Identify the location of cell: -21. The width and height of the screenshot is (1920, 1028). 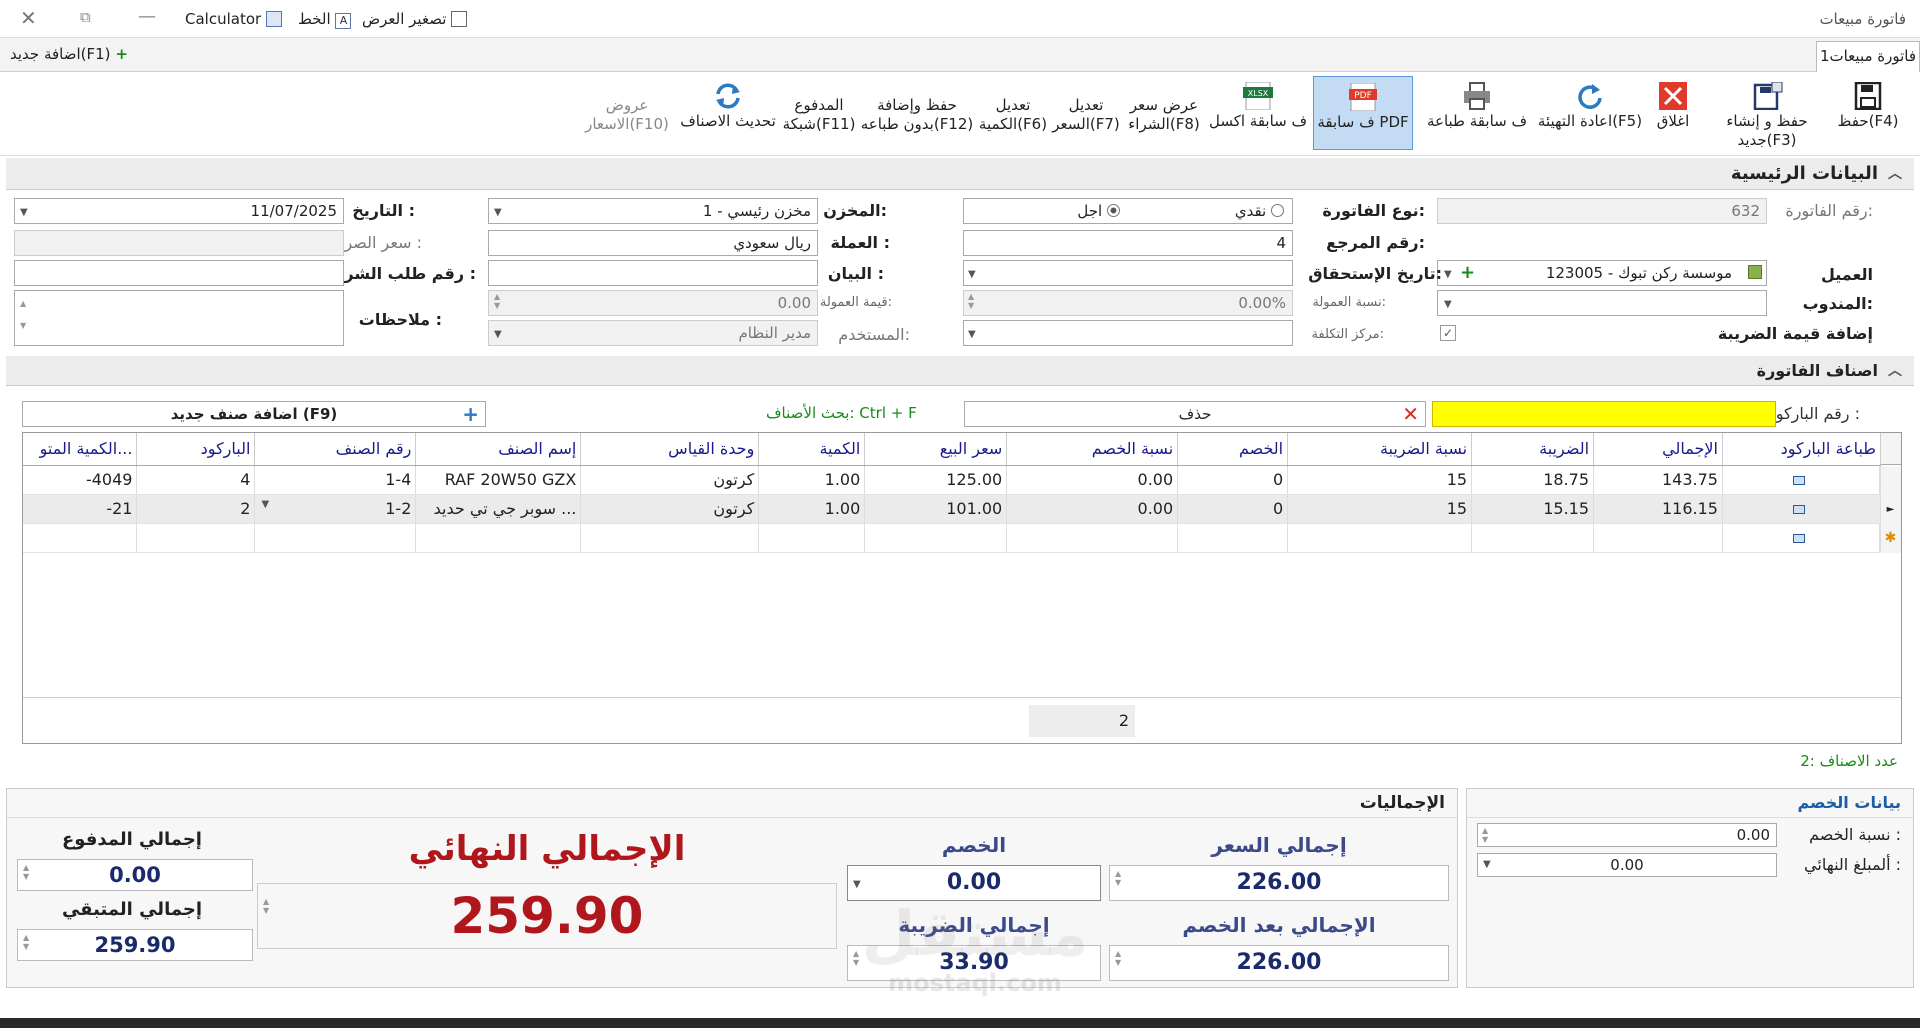
(80, 509).